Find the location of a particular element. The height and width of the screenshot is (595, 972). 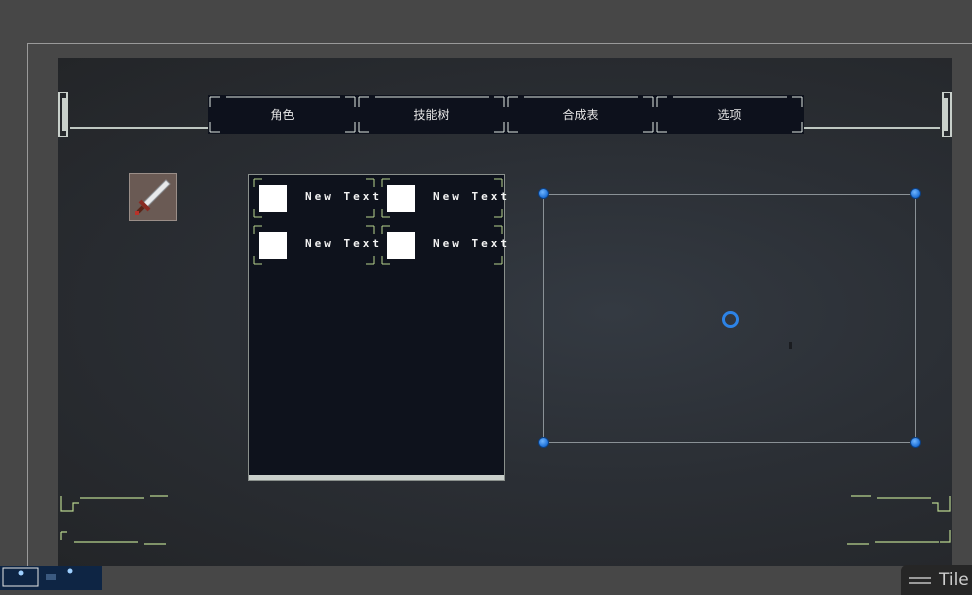

resize-handle-top-left is located at coordinates (543, 193).